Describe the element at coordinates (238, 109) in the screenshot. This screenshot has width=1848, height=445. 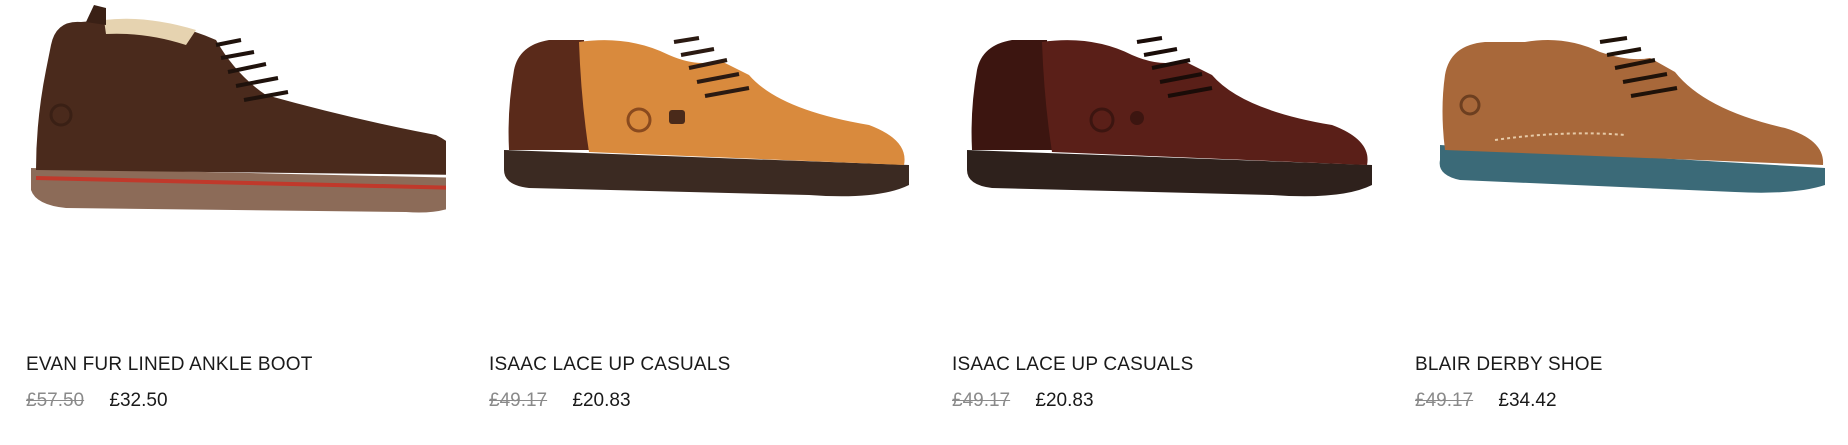
I see `ankle-boot-image` at that location.